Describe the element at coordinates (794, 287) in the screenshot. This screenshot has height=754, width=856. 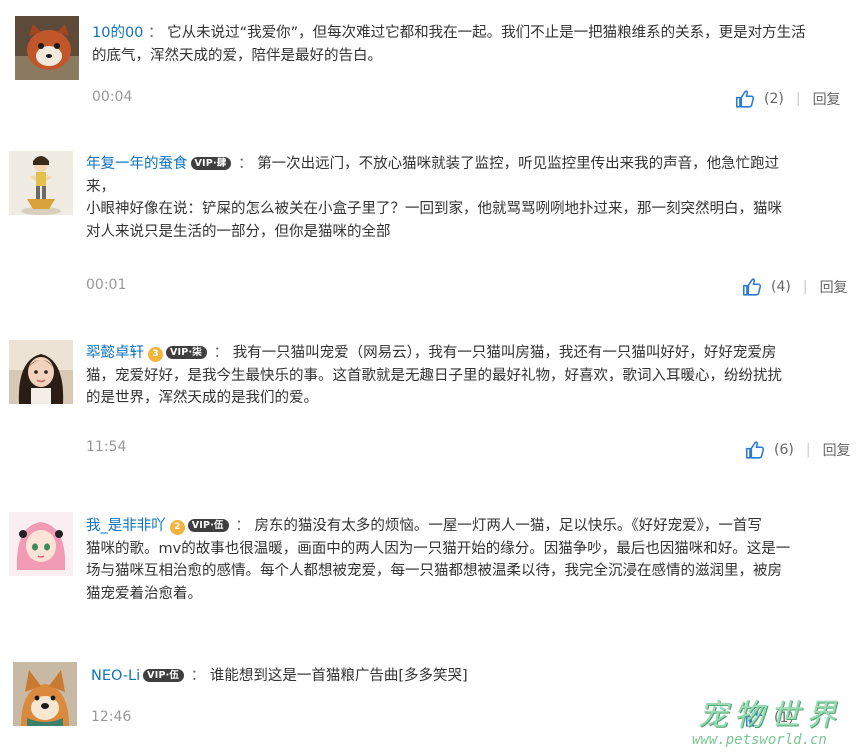
I see `comment-actions: (4) | 回复` at that location.